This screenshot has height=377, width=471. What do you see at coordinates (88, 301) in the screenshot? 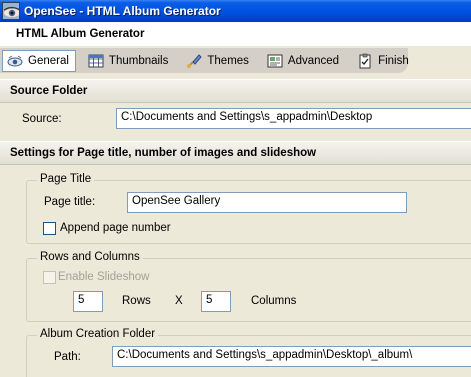
I see `rows-input: 5` at bounding box center [88, 301].